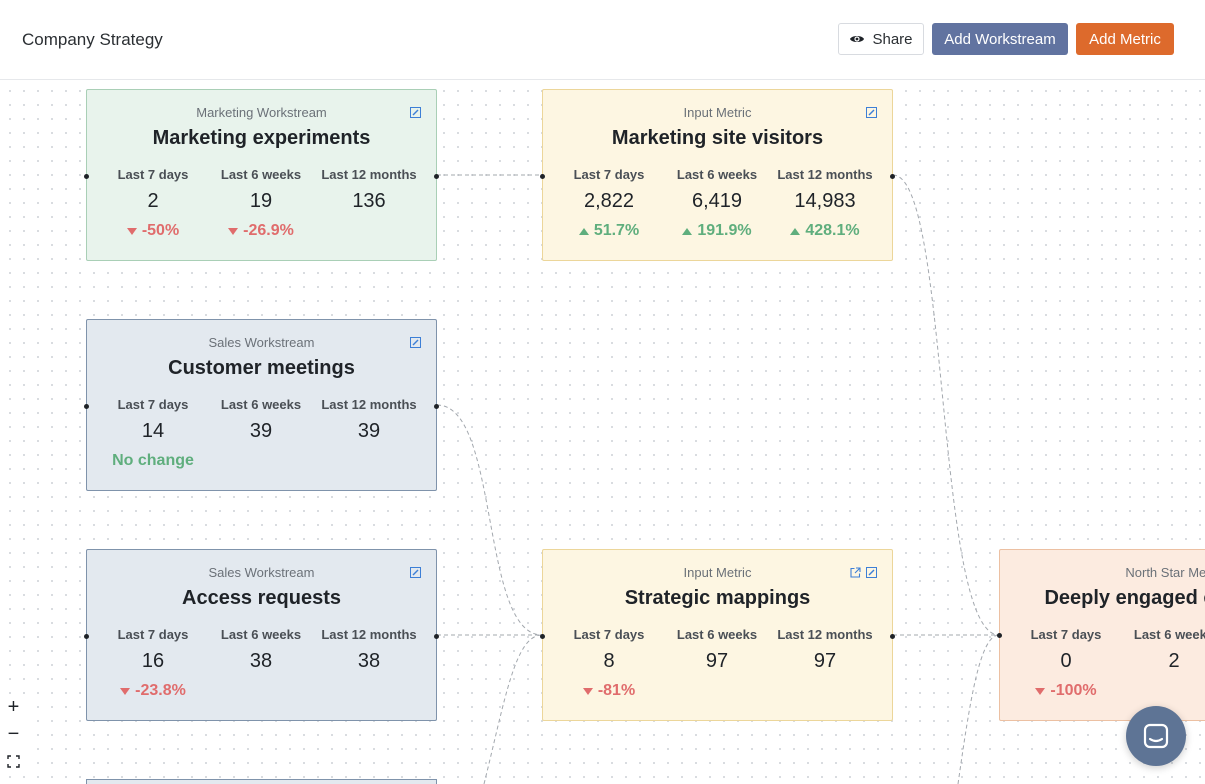  I want to click on metric-column-12m: Last 12 months 14,983 428.1%, so click(825, 203).